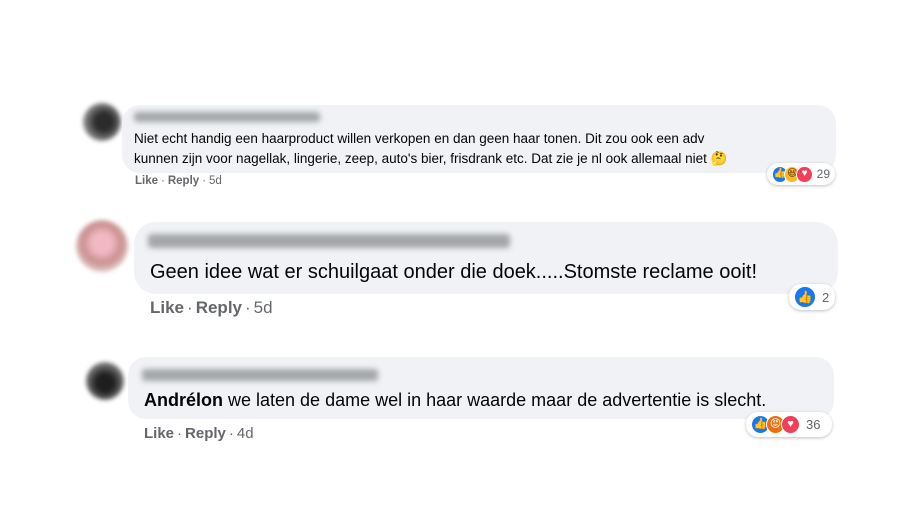 This screenshot has width=920, height=518. I want to click on timestamp: 4d, so click(245, 433).